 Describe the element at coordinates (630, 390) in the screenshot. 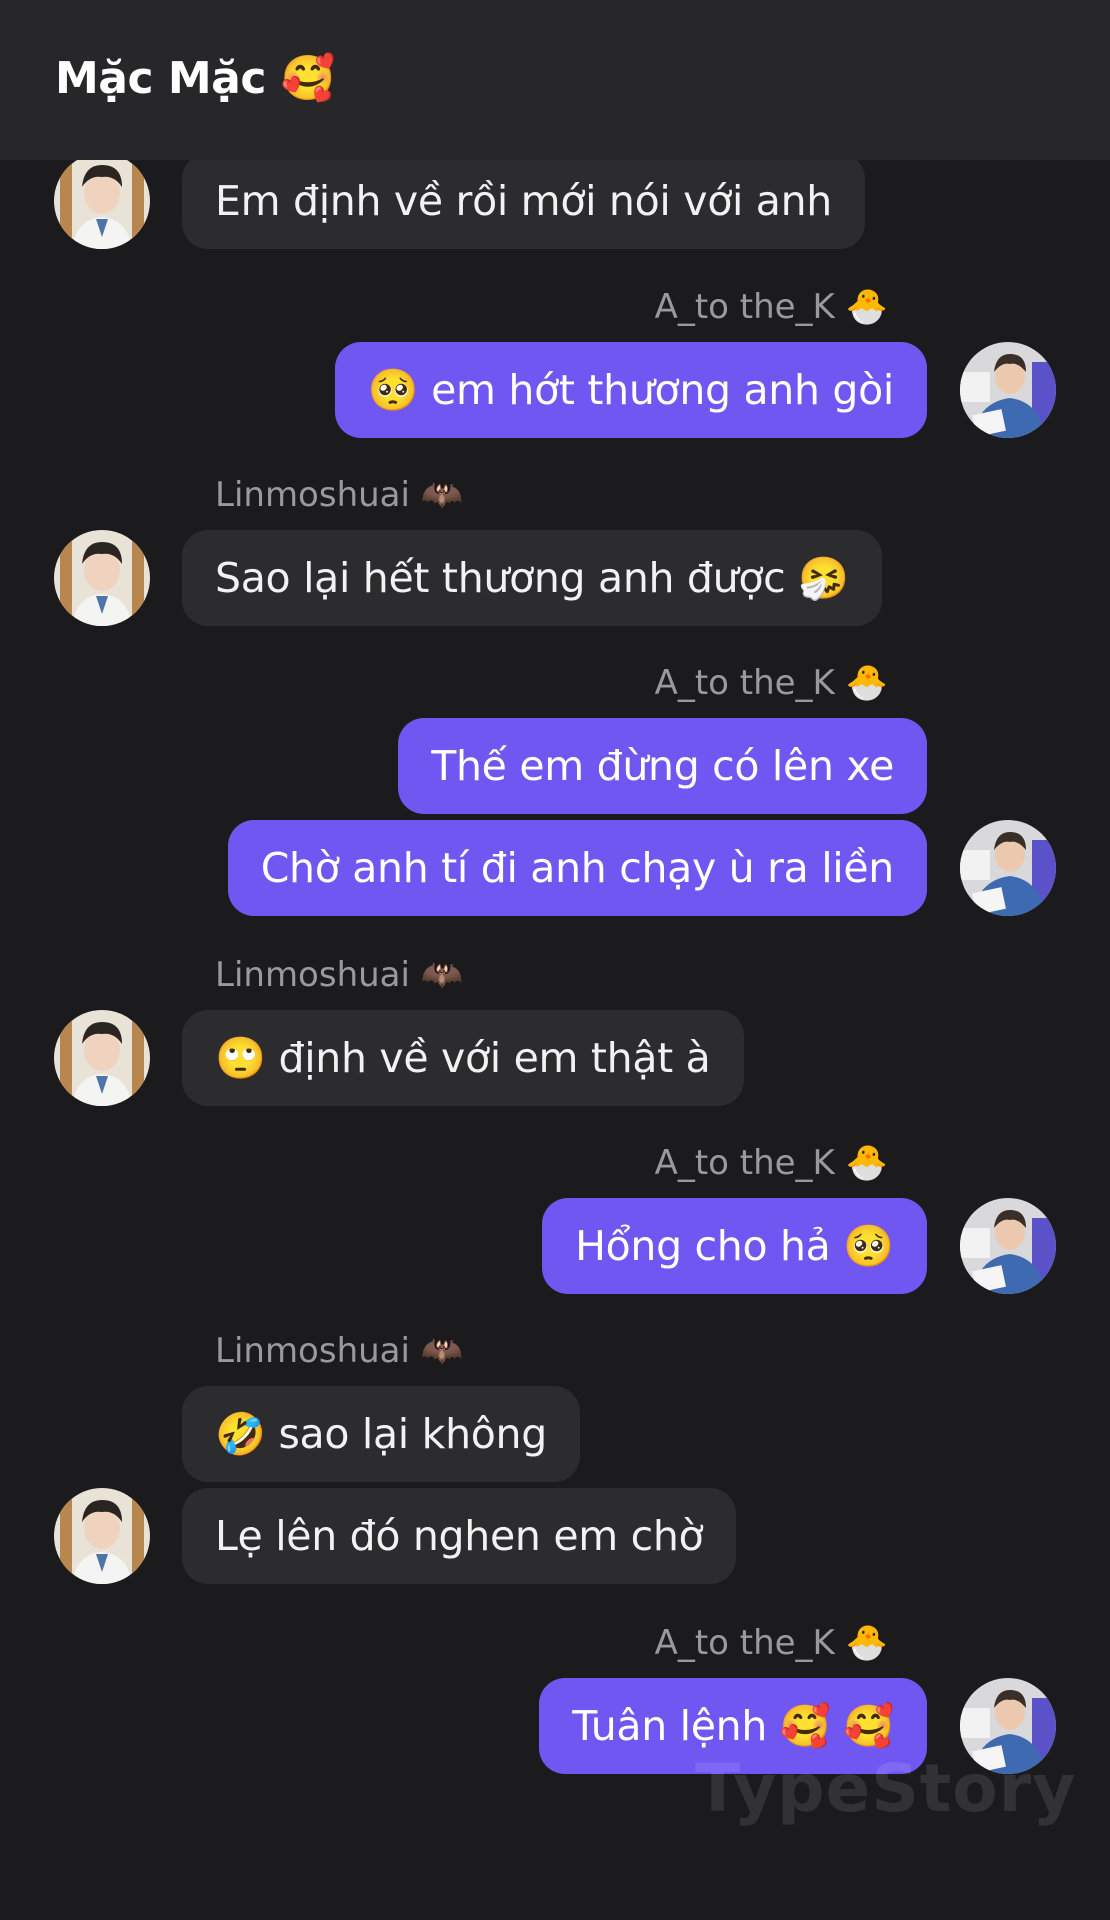

I see `outgoing-message-bubble: 🥺 em hớt thương anh gòi` at that location.